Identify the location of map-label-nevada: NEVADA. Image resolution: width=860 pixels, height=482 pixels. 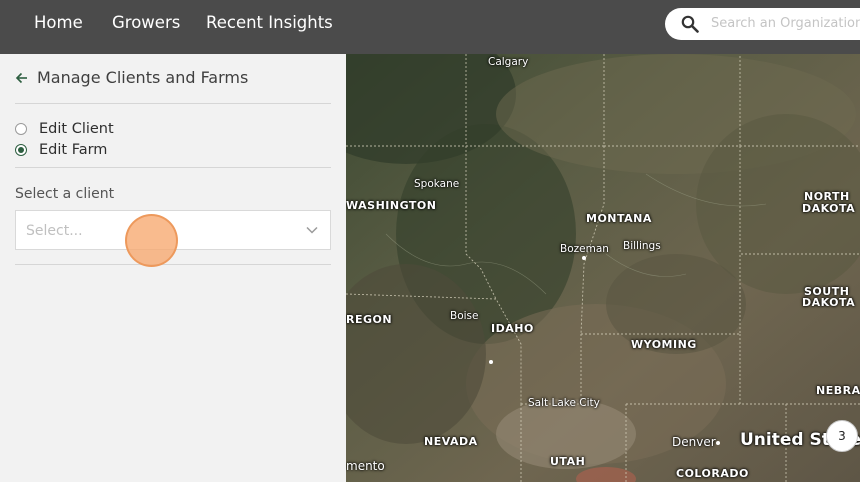
(451, 441).